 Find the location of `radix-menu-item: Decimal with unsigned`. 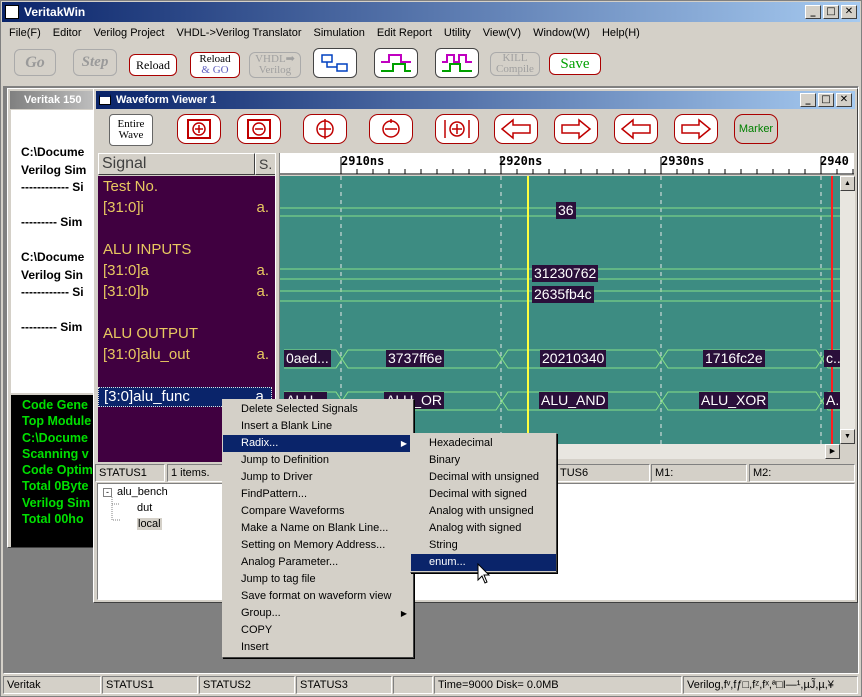

radix-menu-item: Decimal with unsigned is located at coordinates (483, 477).